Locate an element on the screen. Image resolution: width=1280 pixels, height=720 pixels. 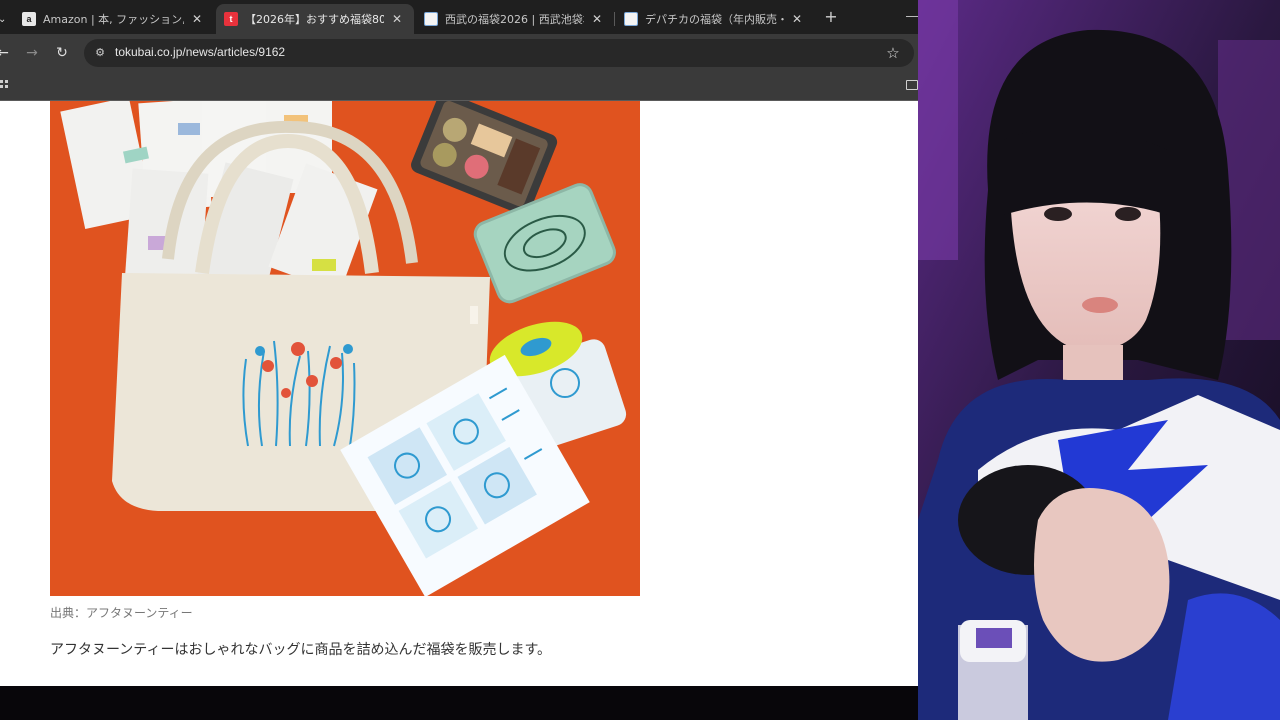
amazon-favicon-icon: a is located at coordinates (29, 19).